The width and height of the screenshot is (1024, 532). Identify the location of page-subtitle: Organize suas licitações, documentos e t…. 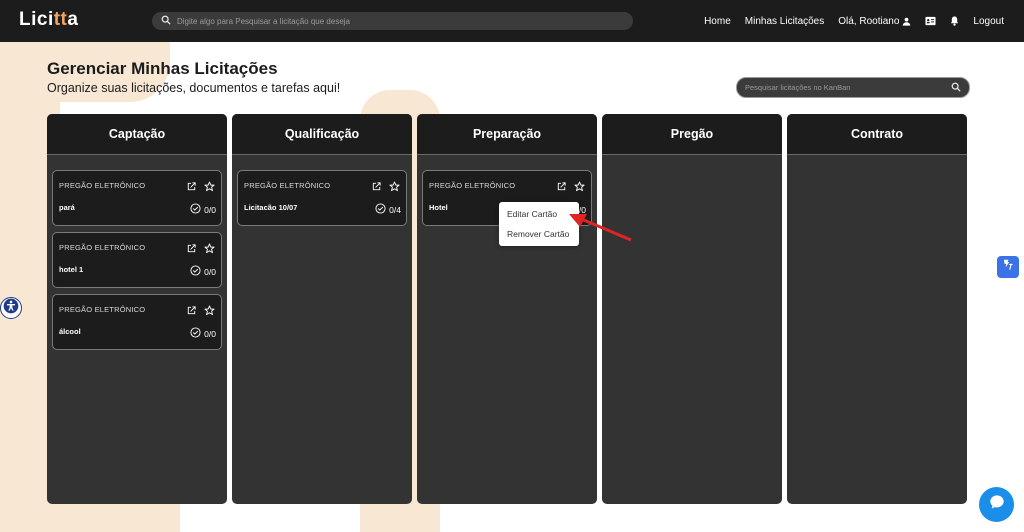
(194, 88).